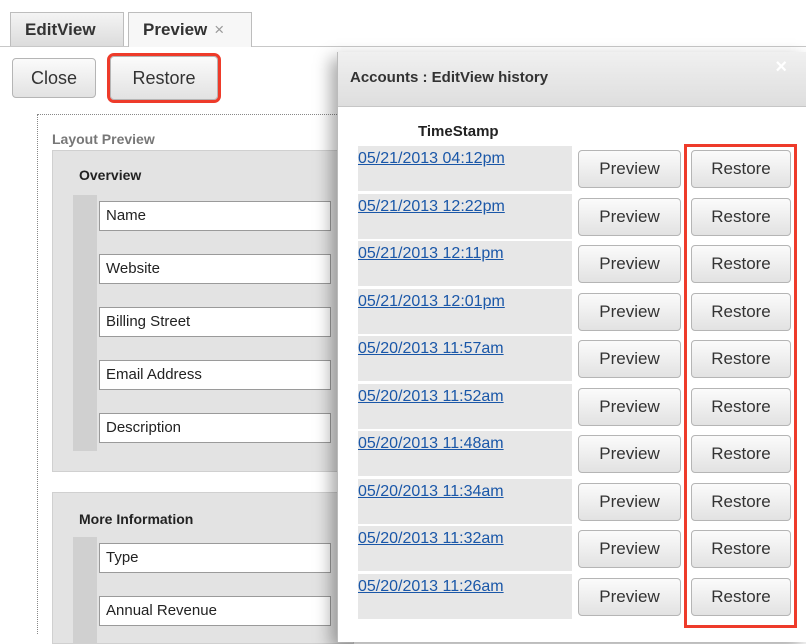 This screenshot has width=806, height=644. Describe the element at coordinates (431, 254) in the screenshot. I see `timestamp-link: 05/21/2013 12:11pm` at that location.